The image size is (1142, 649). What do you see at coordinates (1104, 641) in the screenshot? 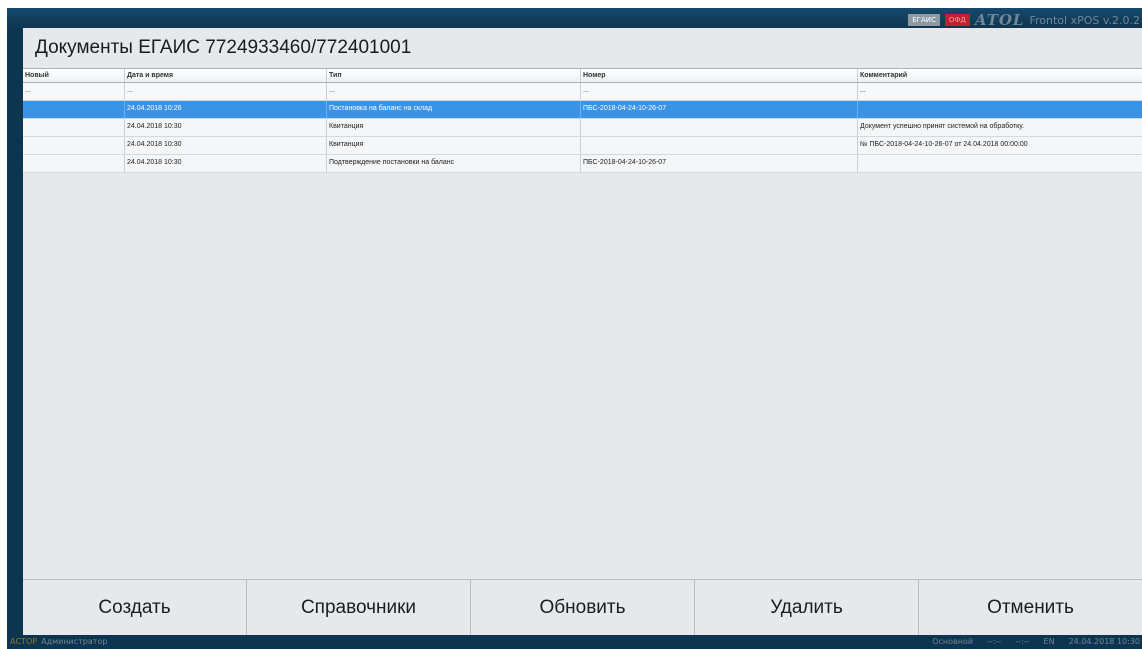
I see `status-datetime: 24.04.2018 10:30` at bounding box center [1104, 641].